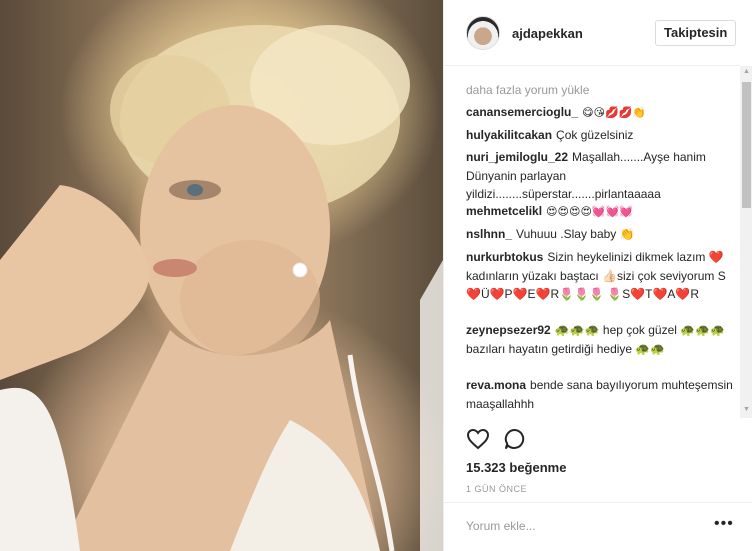 The width and height of the screenshot is (752, 551). What do you see at coordinates (696, 33) in the screenshot?
I see `follow-button: Takiptesin` at bounding box center [696, 33].